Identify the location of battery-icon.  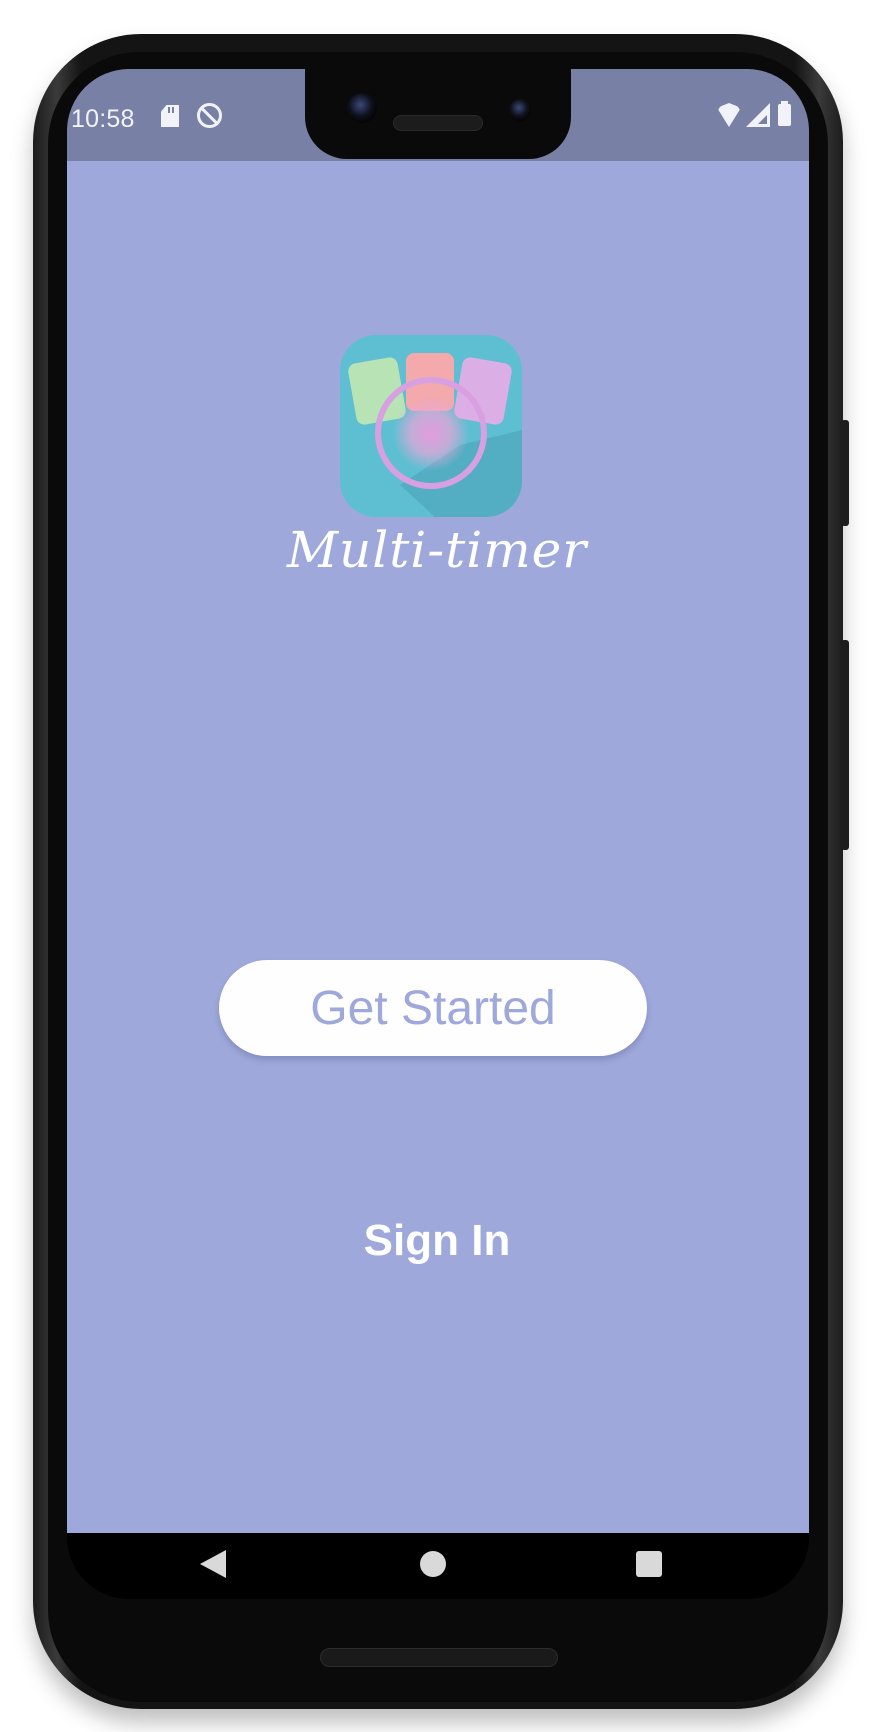
(784, 113).